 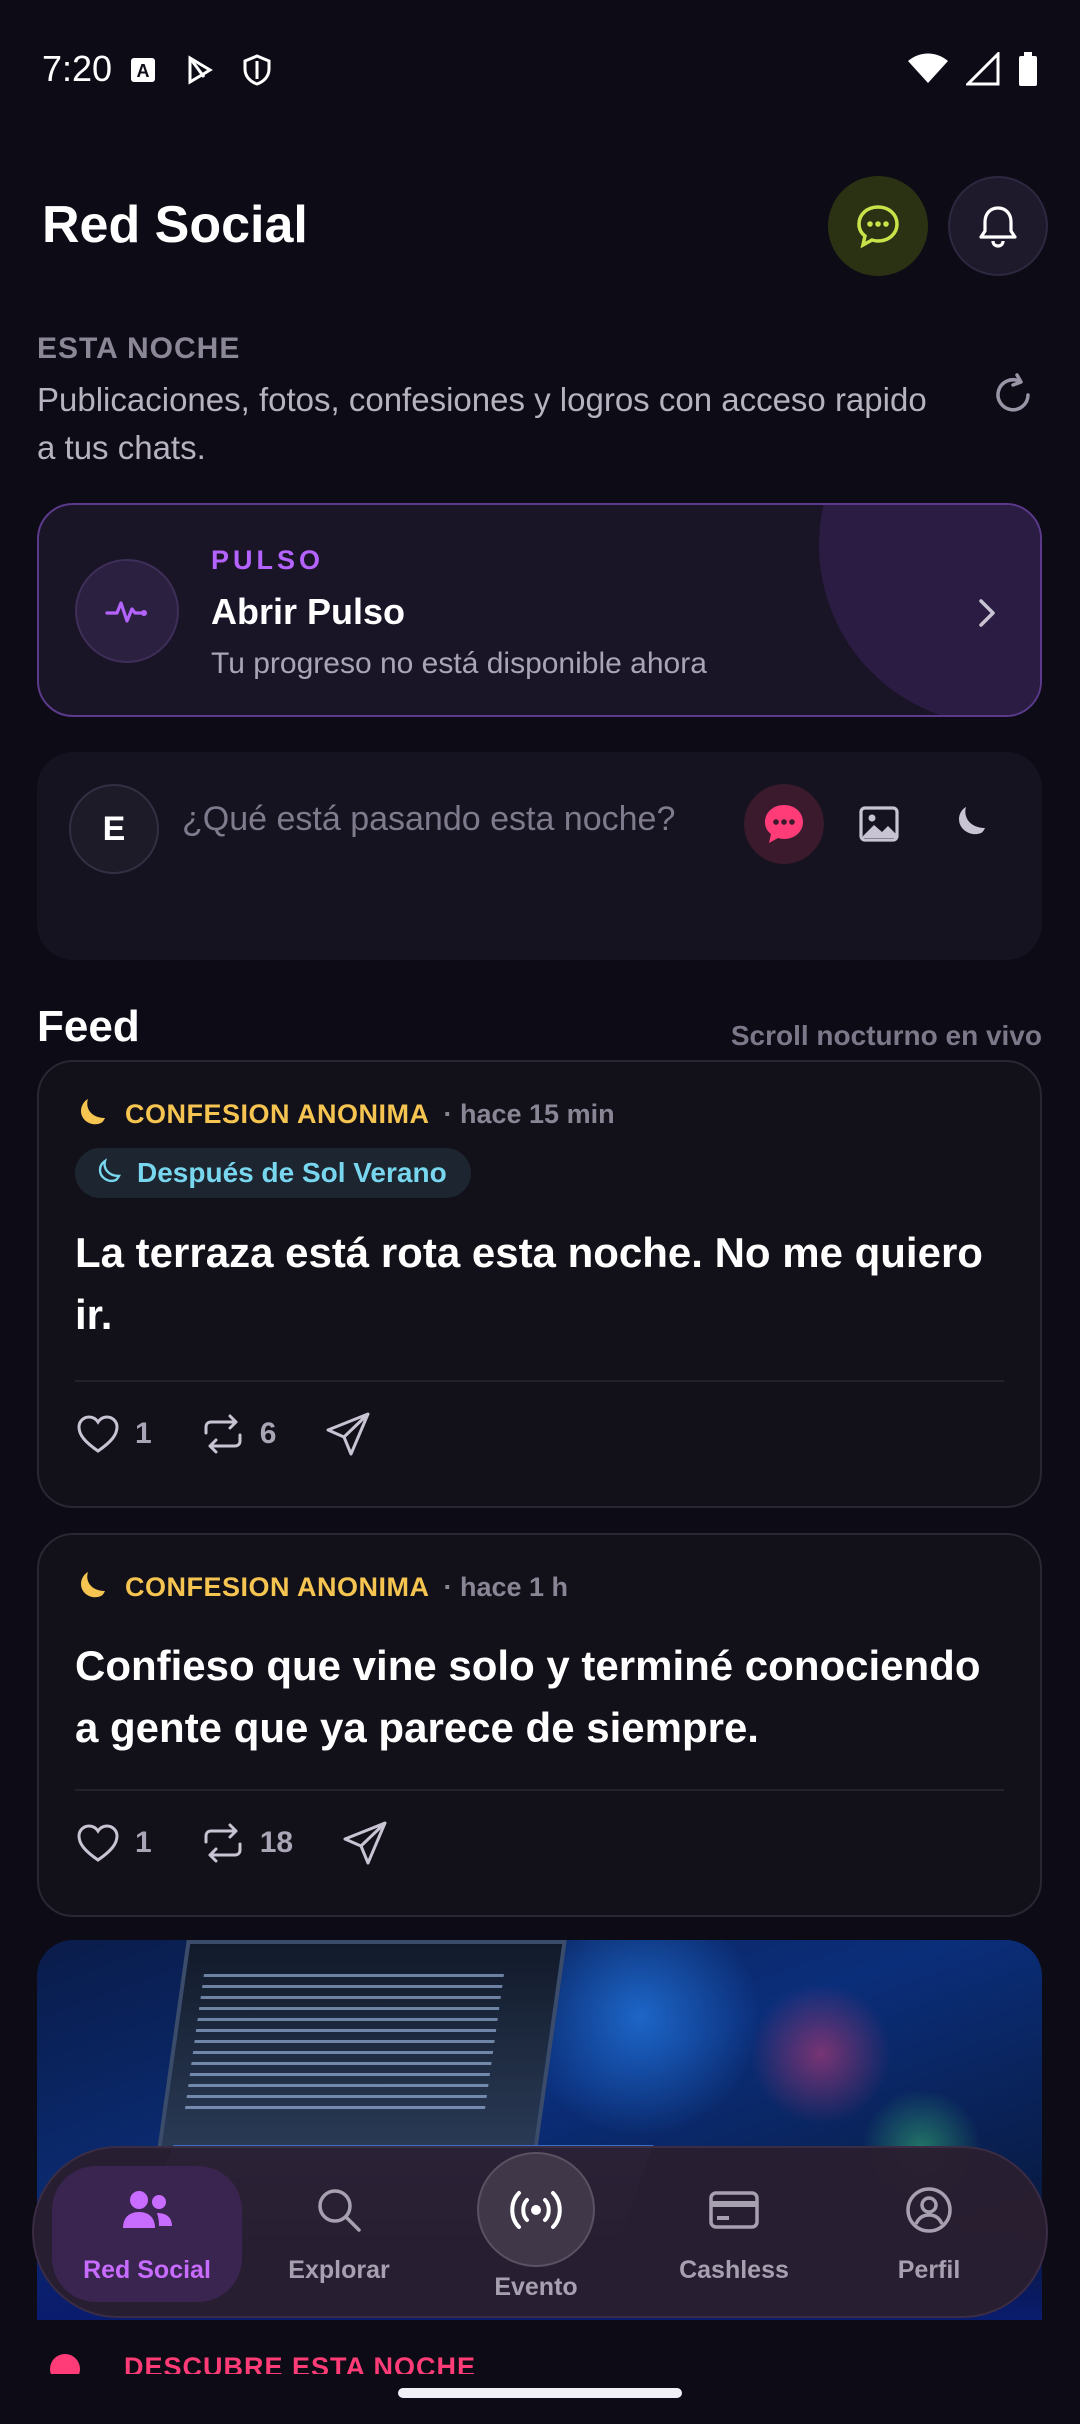 What do you see at coordinates (246, 1843) in the screenshot?
I see `repost-button: 18` at bounding box center [246, 1843].